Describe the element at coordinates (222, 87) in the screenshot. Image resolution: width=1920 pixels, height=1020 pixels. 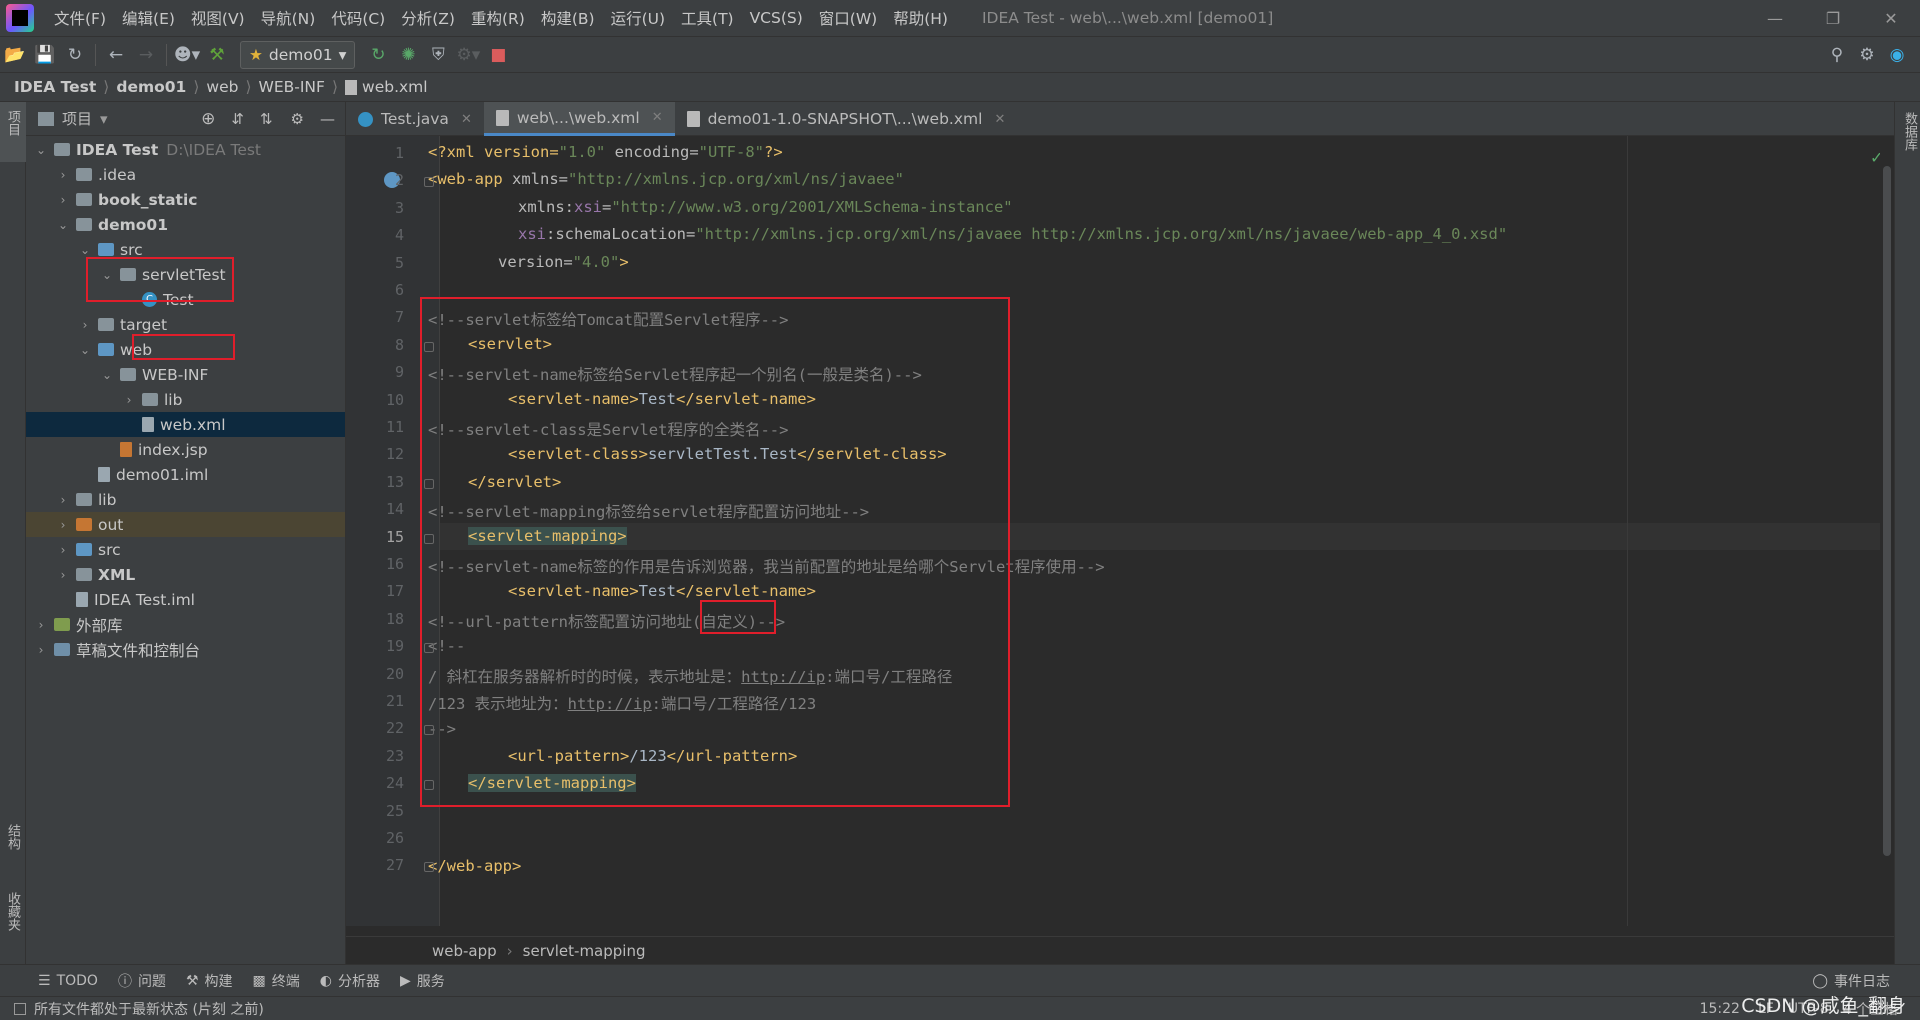
I see `breadcrumb-web: web` at that location.